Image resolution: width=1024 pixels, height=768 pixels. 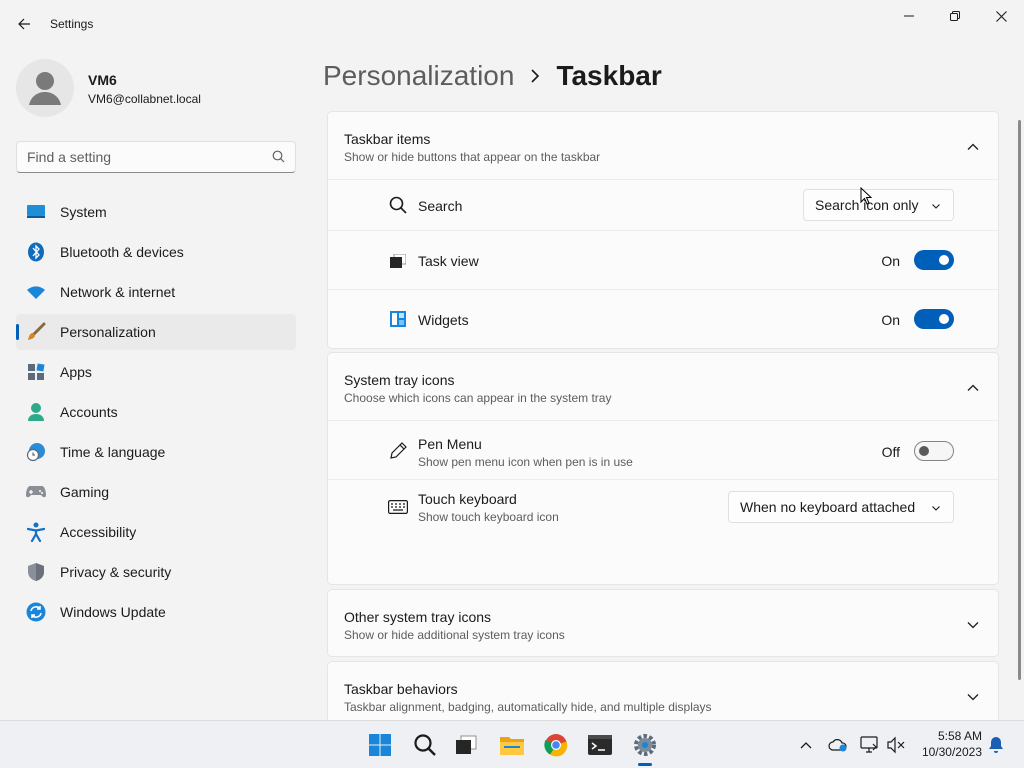 I want to click on taskbar-chrome, so click(x=556, y=745).